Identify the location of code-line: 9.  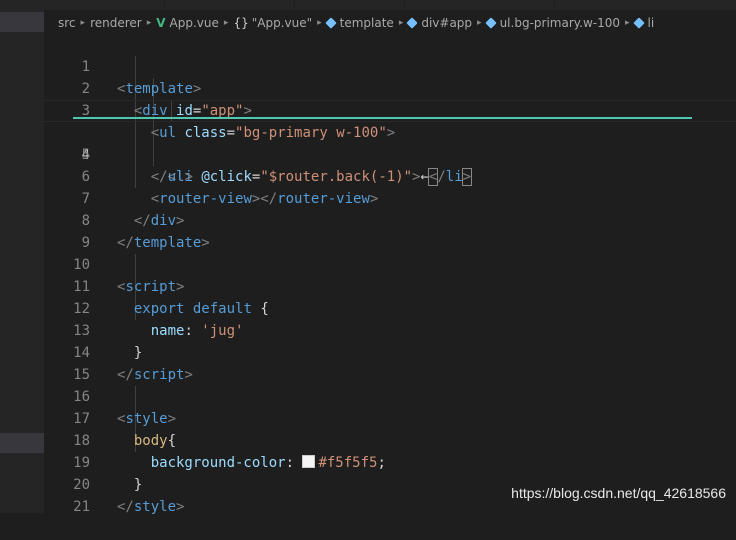
(390, 230).